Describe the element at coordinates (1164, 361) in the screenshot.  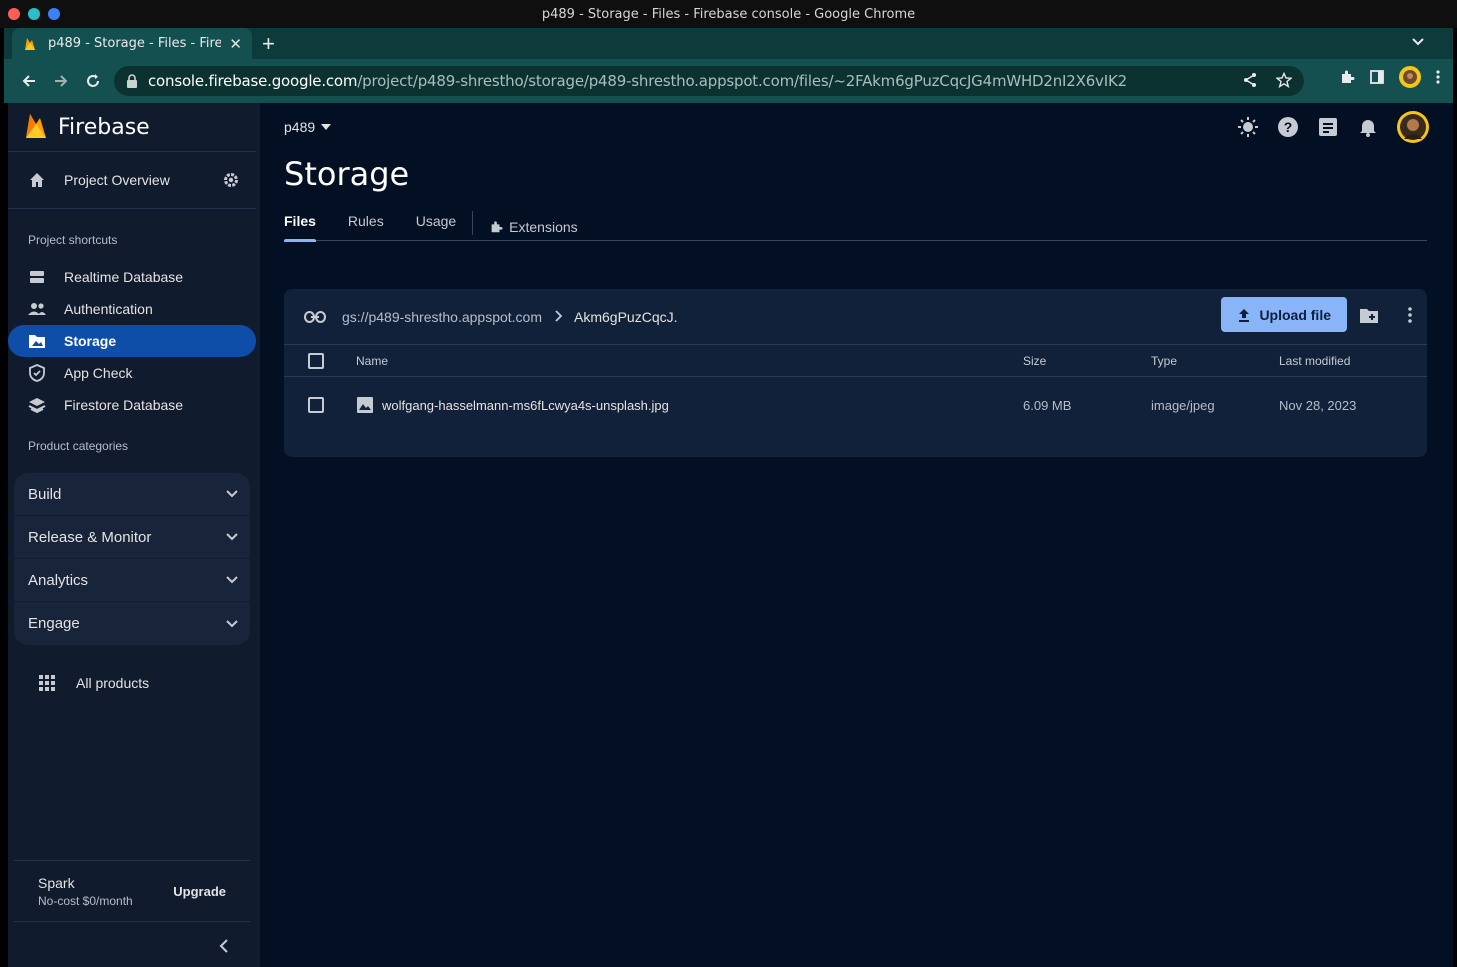
I see `column-type: Type` at that location.